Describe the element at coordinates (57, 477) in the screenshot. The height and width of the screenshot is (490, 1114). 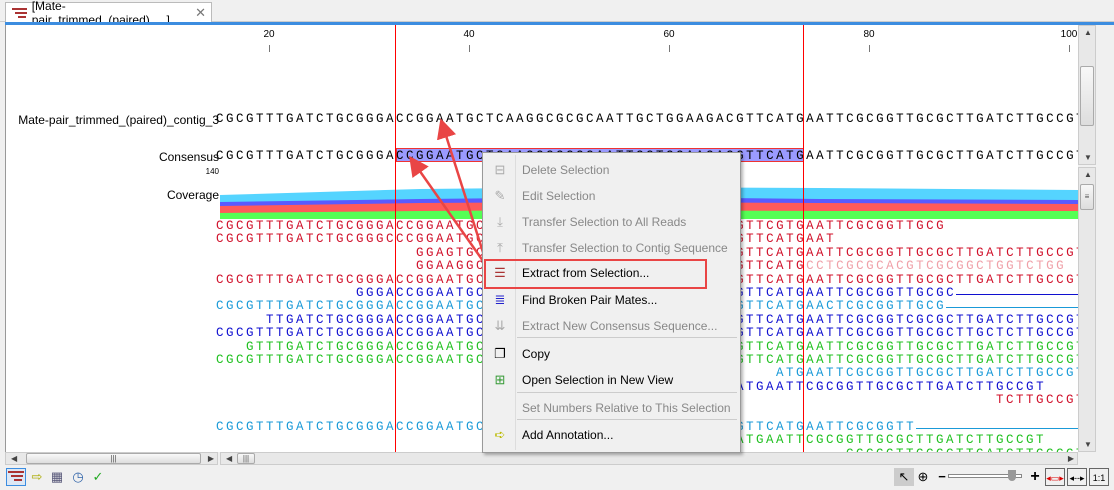
I see `table-view-icon: ▦` at that location.